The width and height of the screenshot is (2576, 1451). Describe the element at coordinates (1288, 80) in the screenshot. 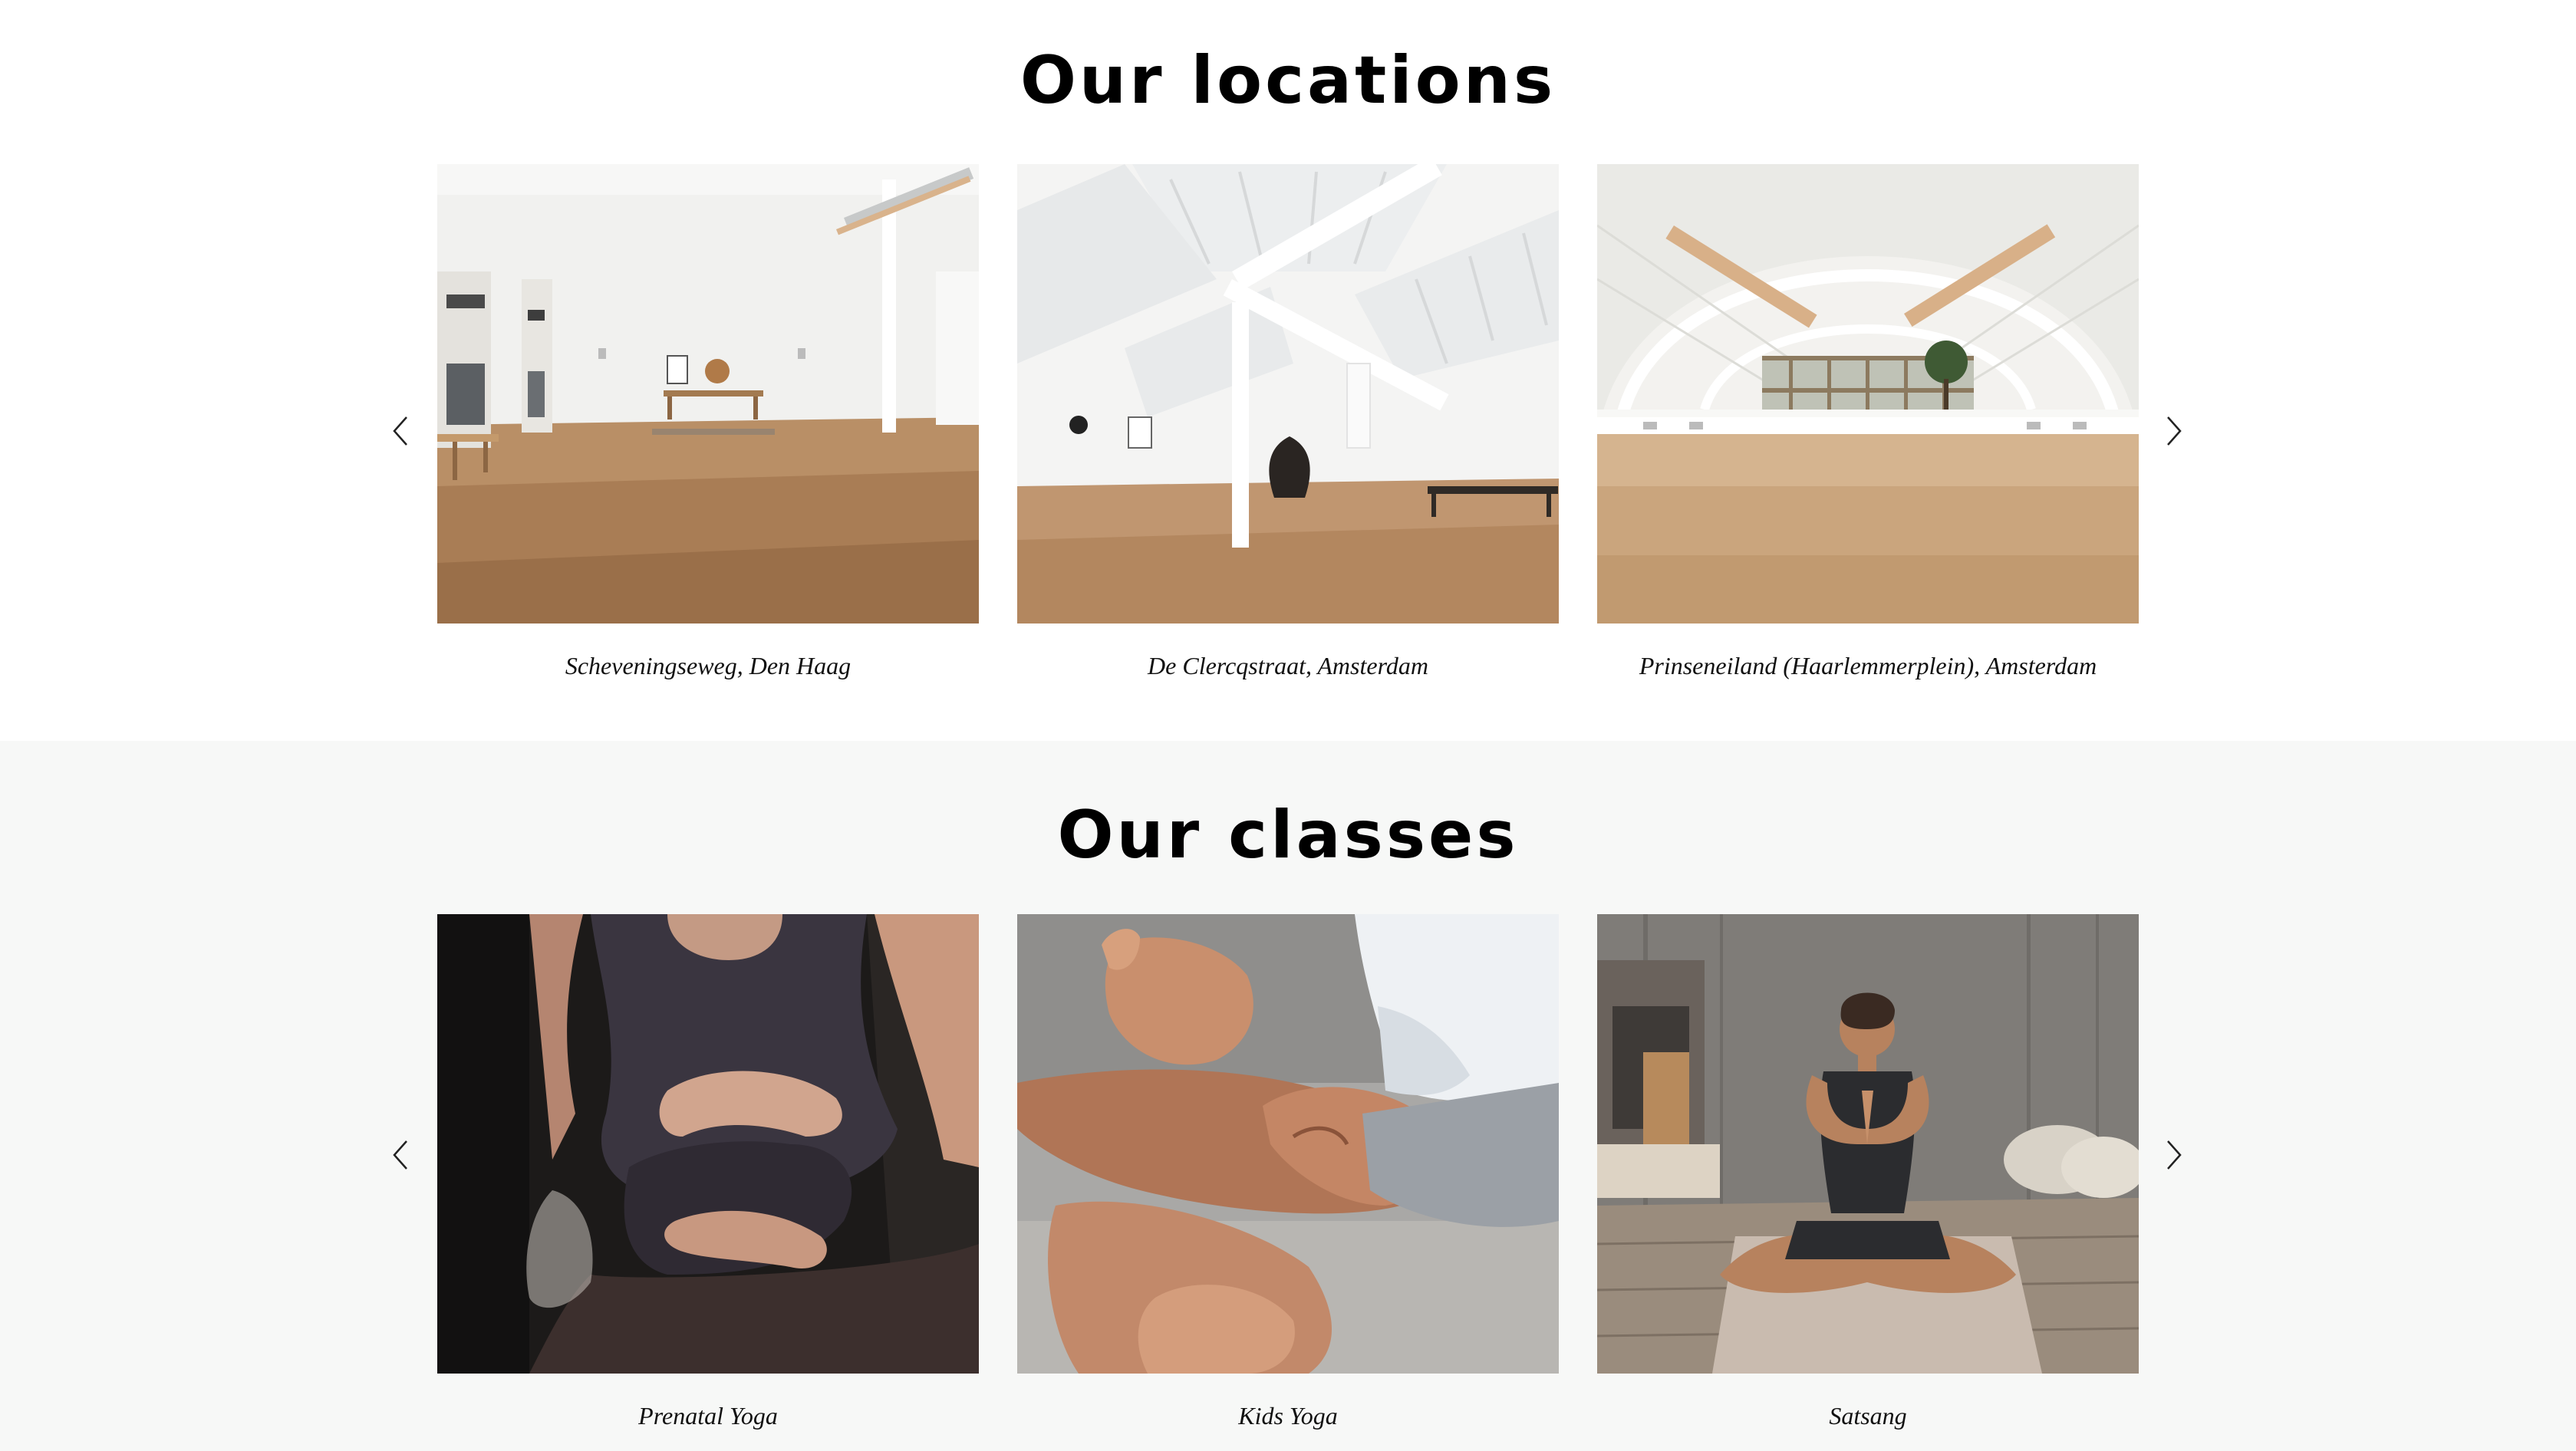

I see `locations-title: Our locations` at that location.